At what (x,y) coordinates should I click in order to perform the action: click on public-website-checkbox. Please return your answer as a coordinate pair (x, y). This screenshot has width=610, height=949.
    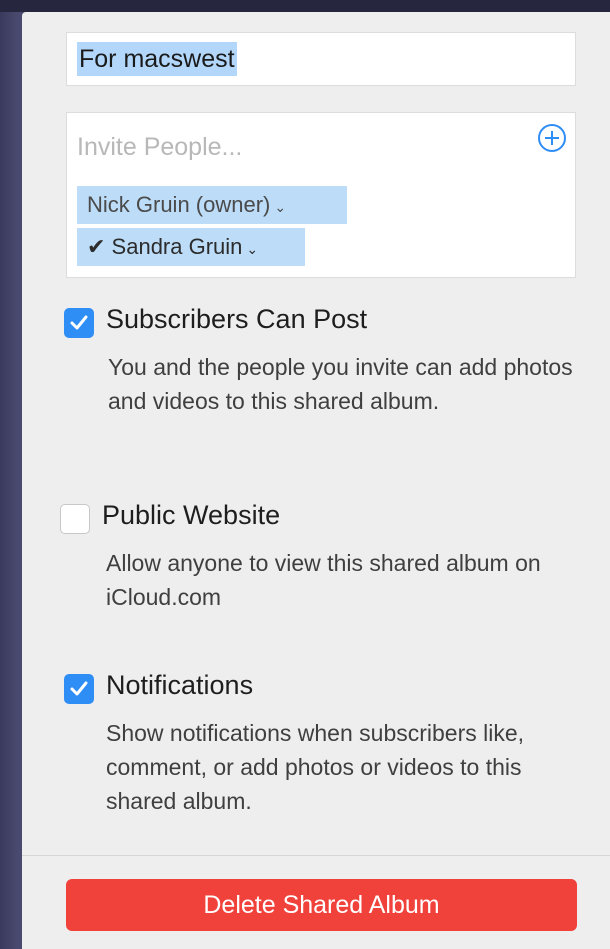
    Looking at the image, I should click on (75, 519).